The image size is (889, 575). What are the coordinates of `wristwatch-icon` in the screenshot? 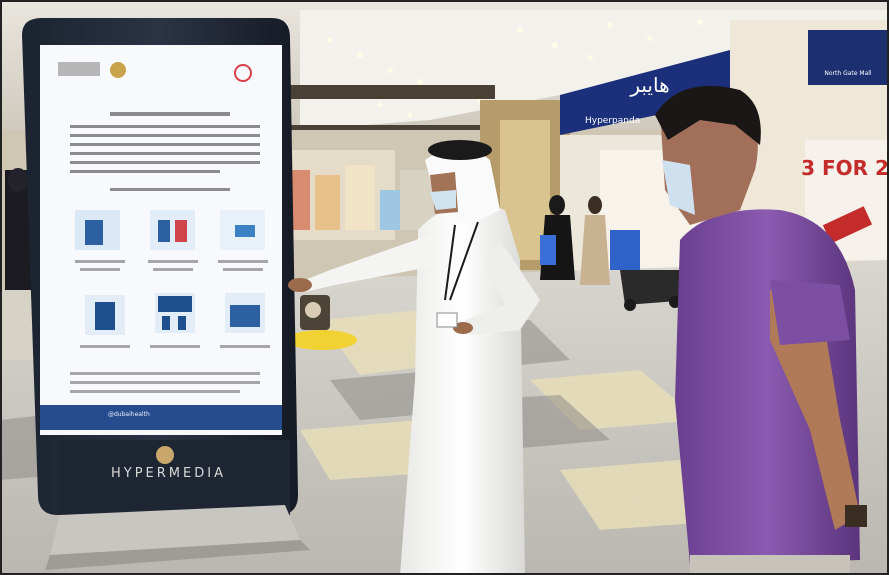 It's located at (856, 516).